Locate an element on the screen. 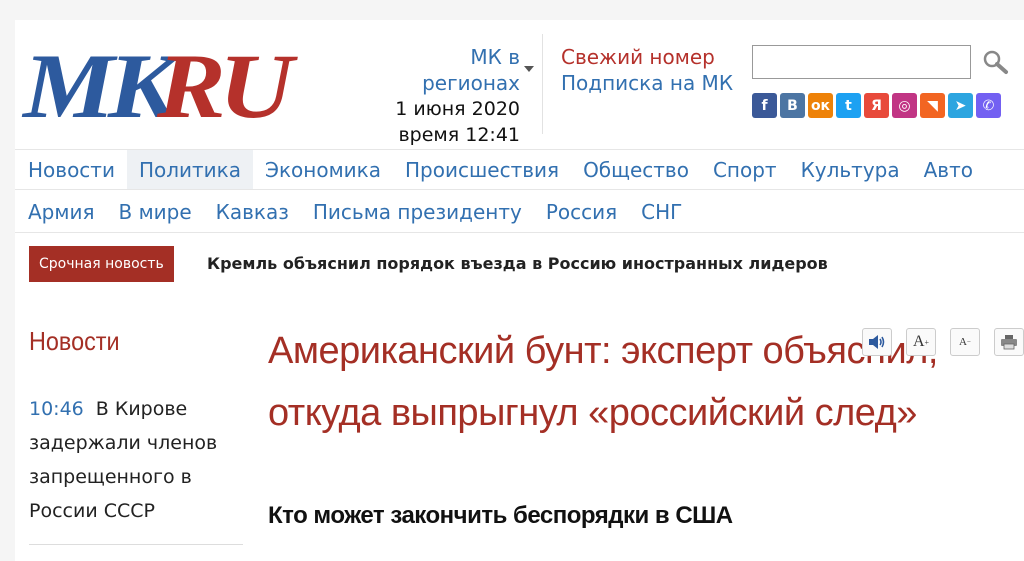 The height and width of the screenshot is (561, 1024). font-decrease-button: A − is located at coordinates (965, 342).